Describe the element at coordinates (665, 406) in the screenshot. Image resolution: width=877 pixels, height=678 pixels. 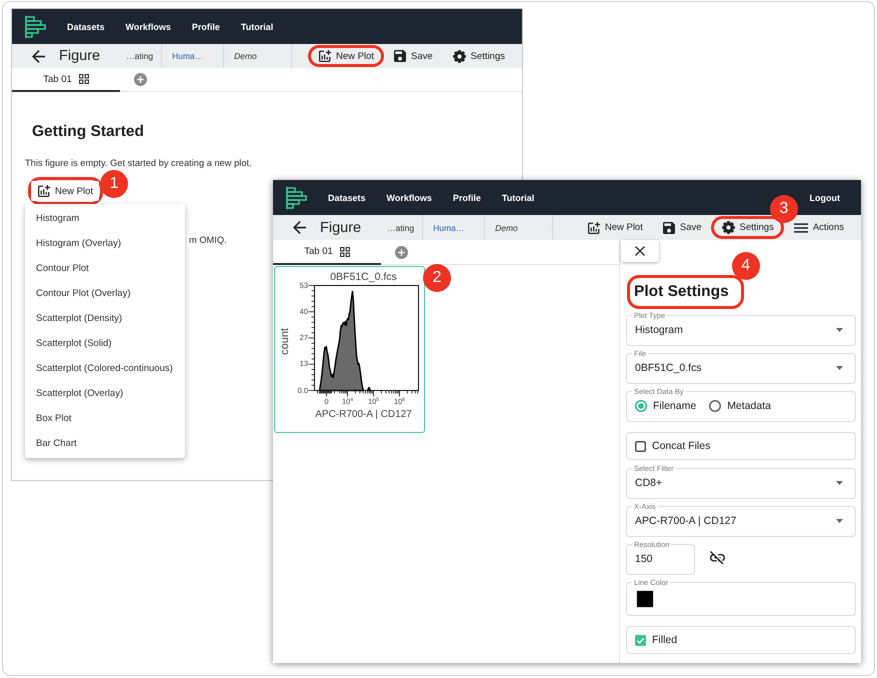
I see `radio-option: Filename` at that location.